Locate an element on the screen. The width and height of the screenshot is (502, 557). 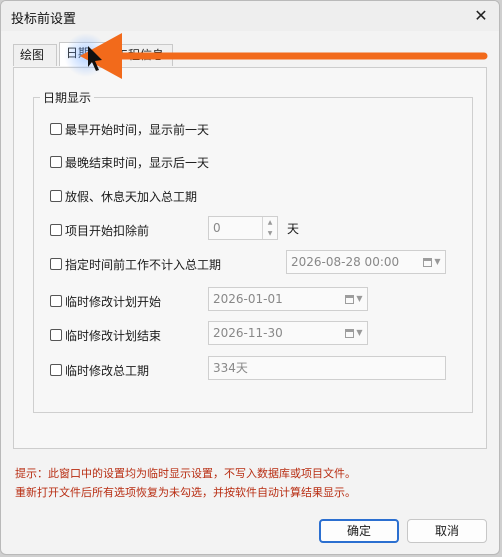
window-title: 投标前设置 is located at coordinates (44, 19).